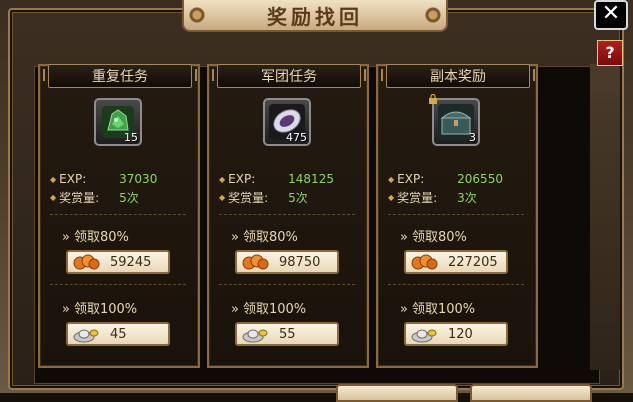 This screenshot has height=402, width=633. Describe the element at coordinates (296, 137) in the screenshot. I see `item-count: 475` at that location.